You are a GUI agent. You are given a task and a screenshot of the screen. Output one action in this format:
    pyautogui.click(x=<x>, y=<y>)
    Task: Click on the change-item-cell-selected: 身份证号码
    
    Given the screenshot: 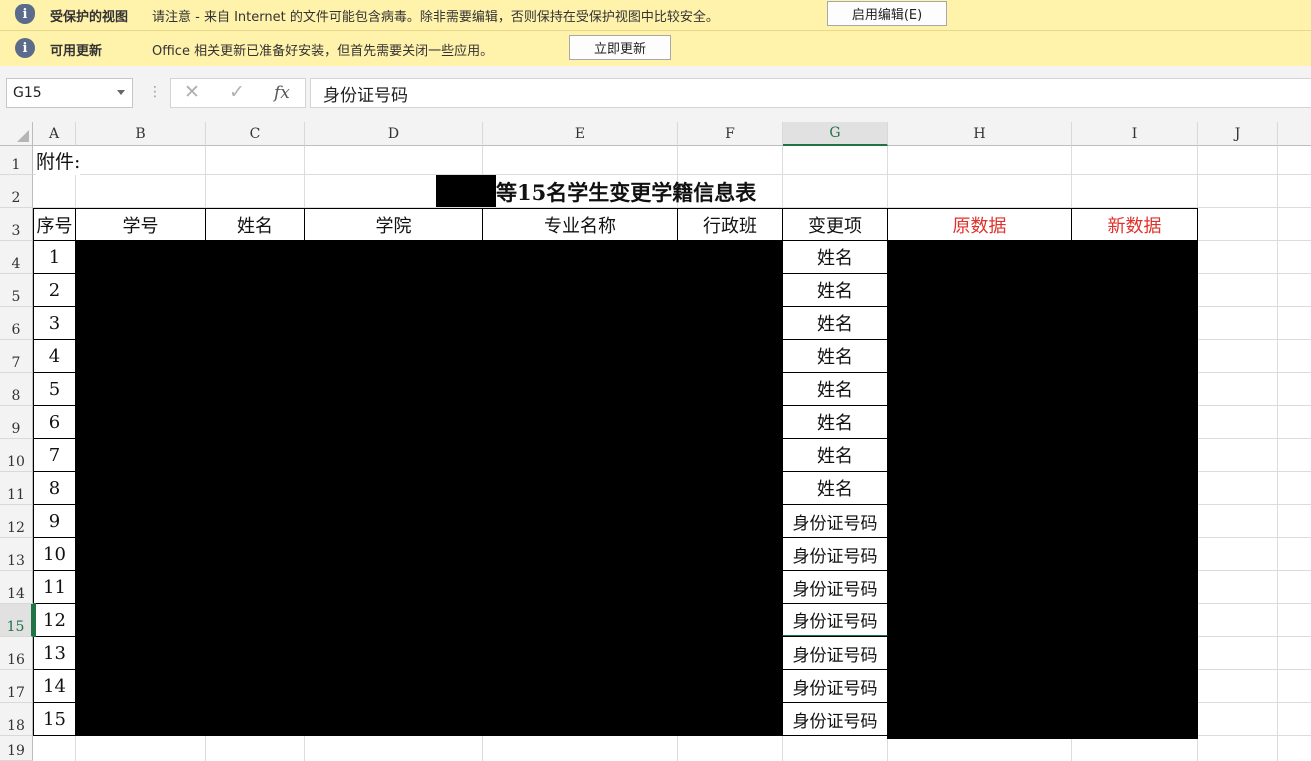 What is the action you would take?
    pyautogui.click(x=835, y=620)
    